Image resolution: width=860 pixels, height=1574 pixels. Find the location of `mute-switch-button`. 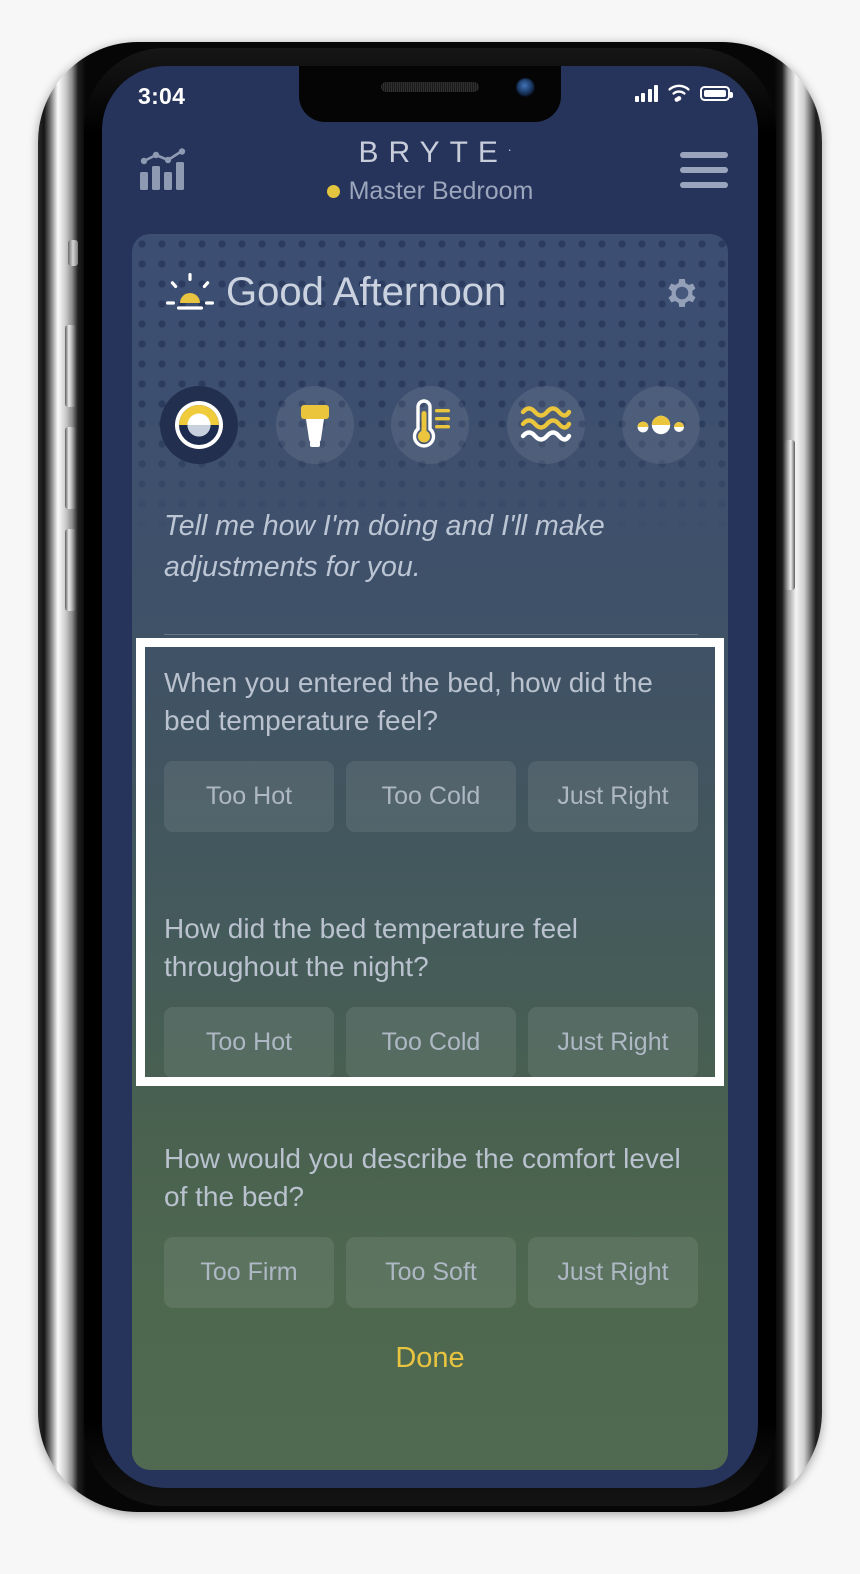

mute-switch-button is located at coordinates (73, 253).